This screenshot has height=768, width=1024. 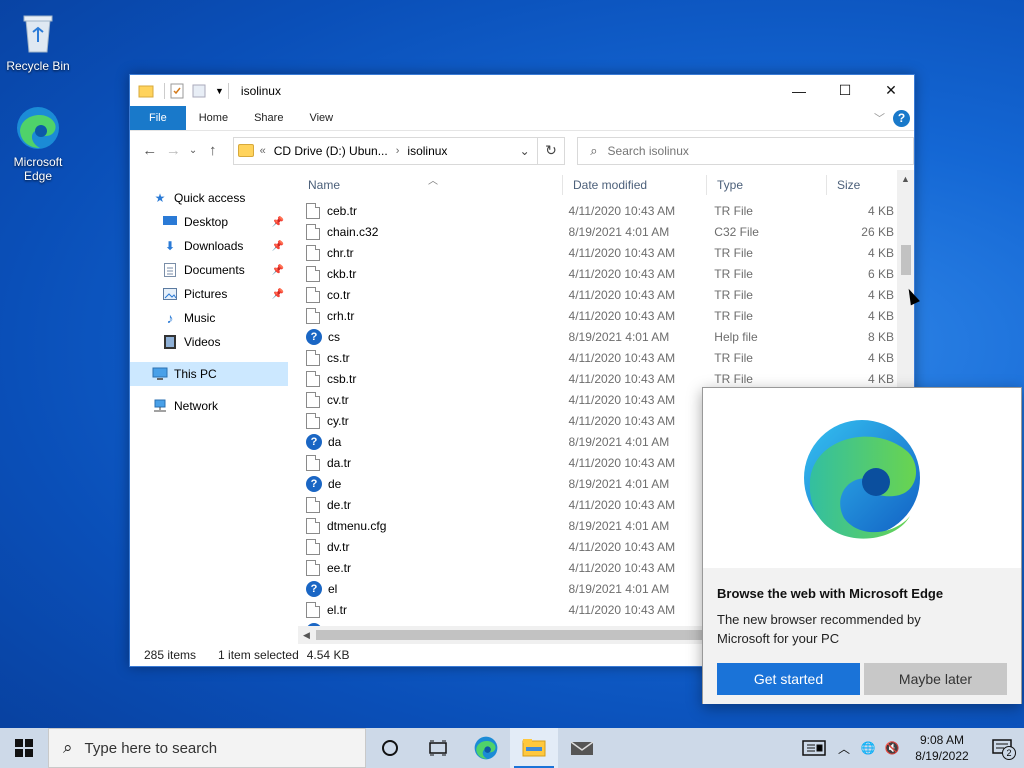 I want to click on expand-ribbon-icon: ﹀, so click(x=879, y=118).